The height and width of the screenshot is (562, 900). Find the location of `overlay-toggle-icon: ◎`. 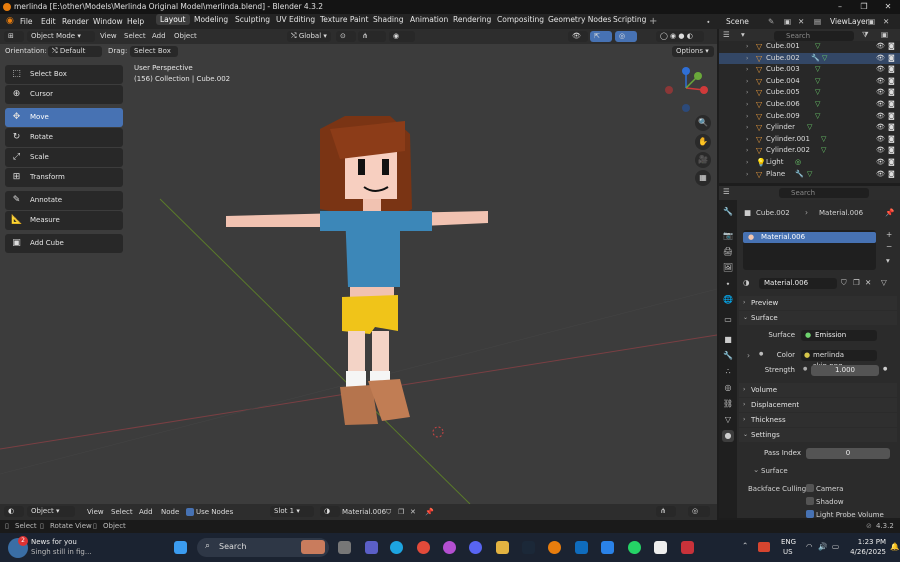

overlay-toggle-icon: ◎ is located at coordinates (626, 36).